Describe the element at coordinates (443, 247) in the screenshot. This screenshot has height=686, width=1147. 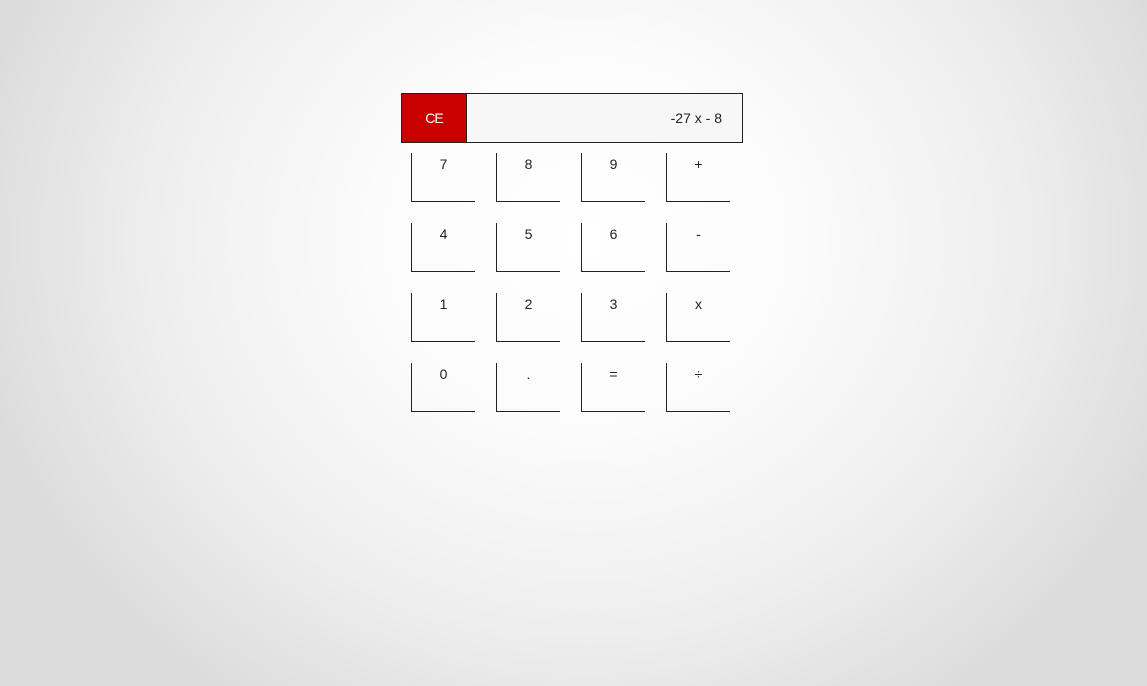
I see `key-4: 4` at that location.